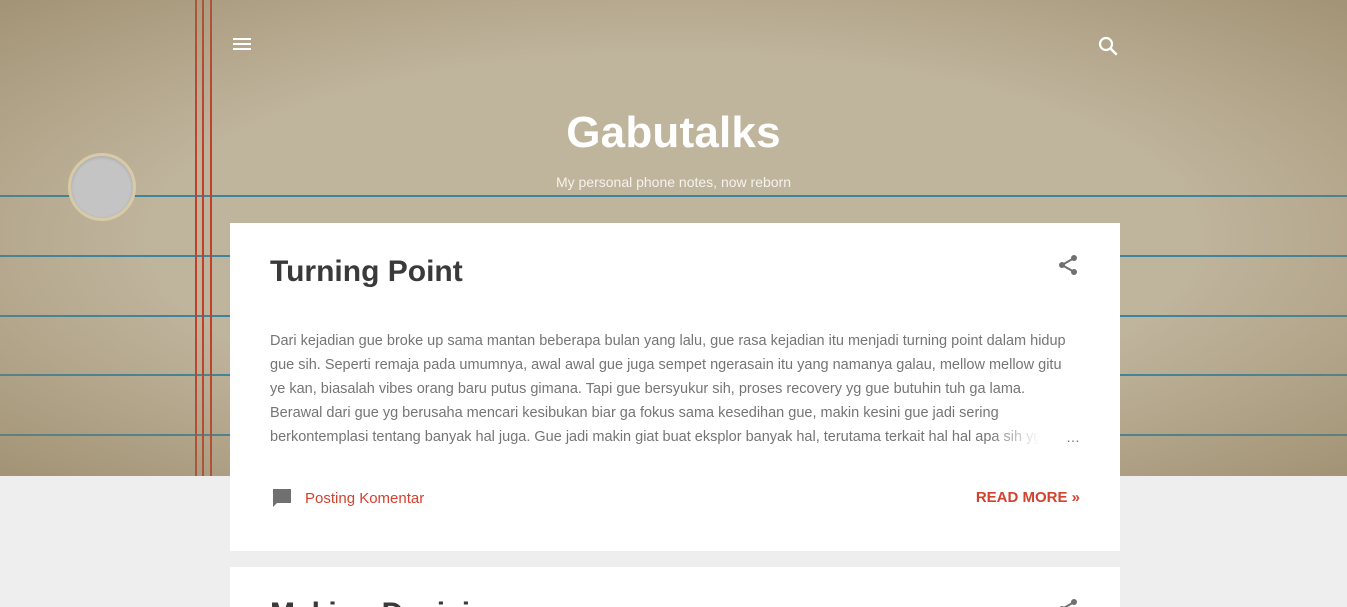 The image size is (1347, 607). I want to click on blog-title: Gabutalks, so click(673, 133).